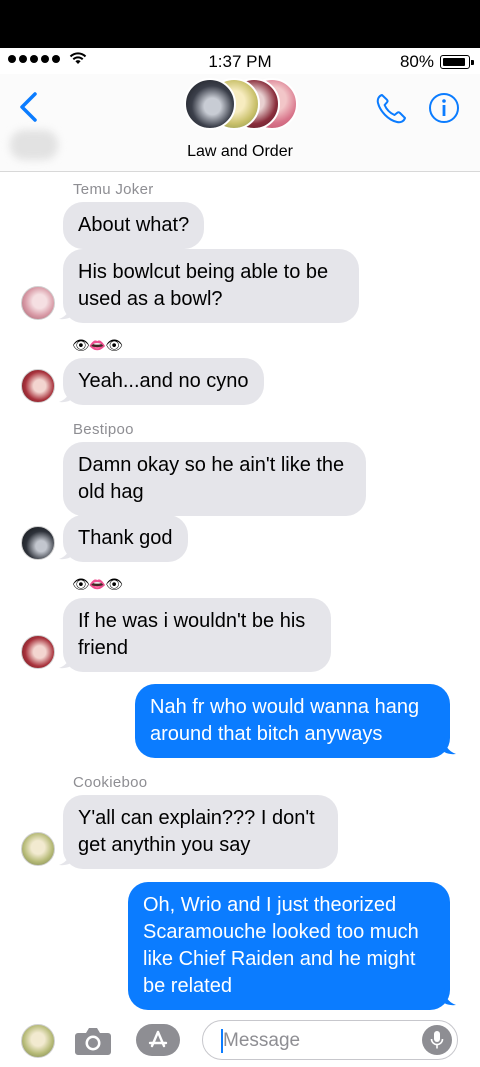 This screenshot has width=480, height=1067. I want to click on sender-name: Cookieboo, so click(110, 782).